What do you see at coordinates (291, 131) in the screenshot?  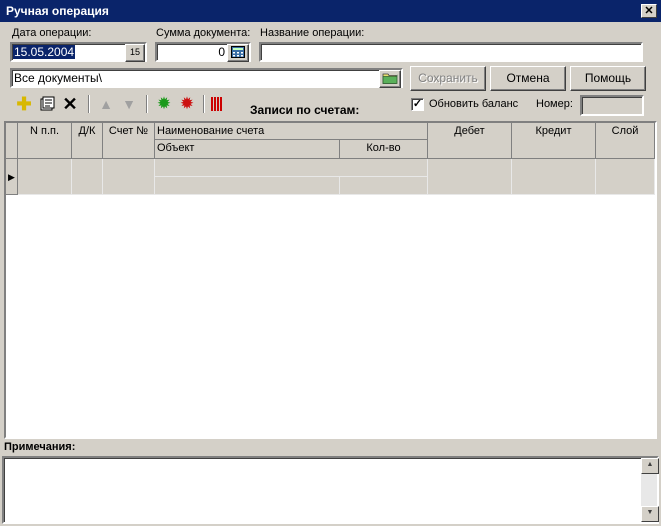 I see `column-header-account-name: Наименование счета` at bounding box center [291, 131].